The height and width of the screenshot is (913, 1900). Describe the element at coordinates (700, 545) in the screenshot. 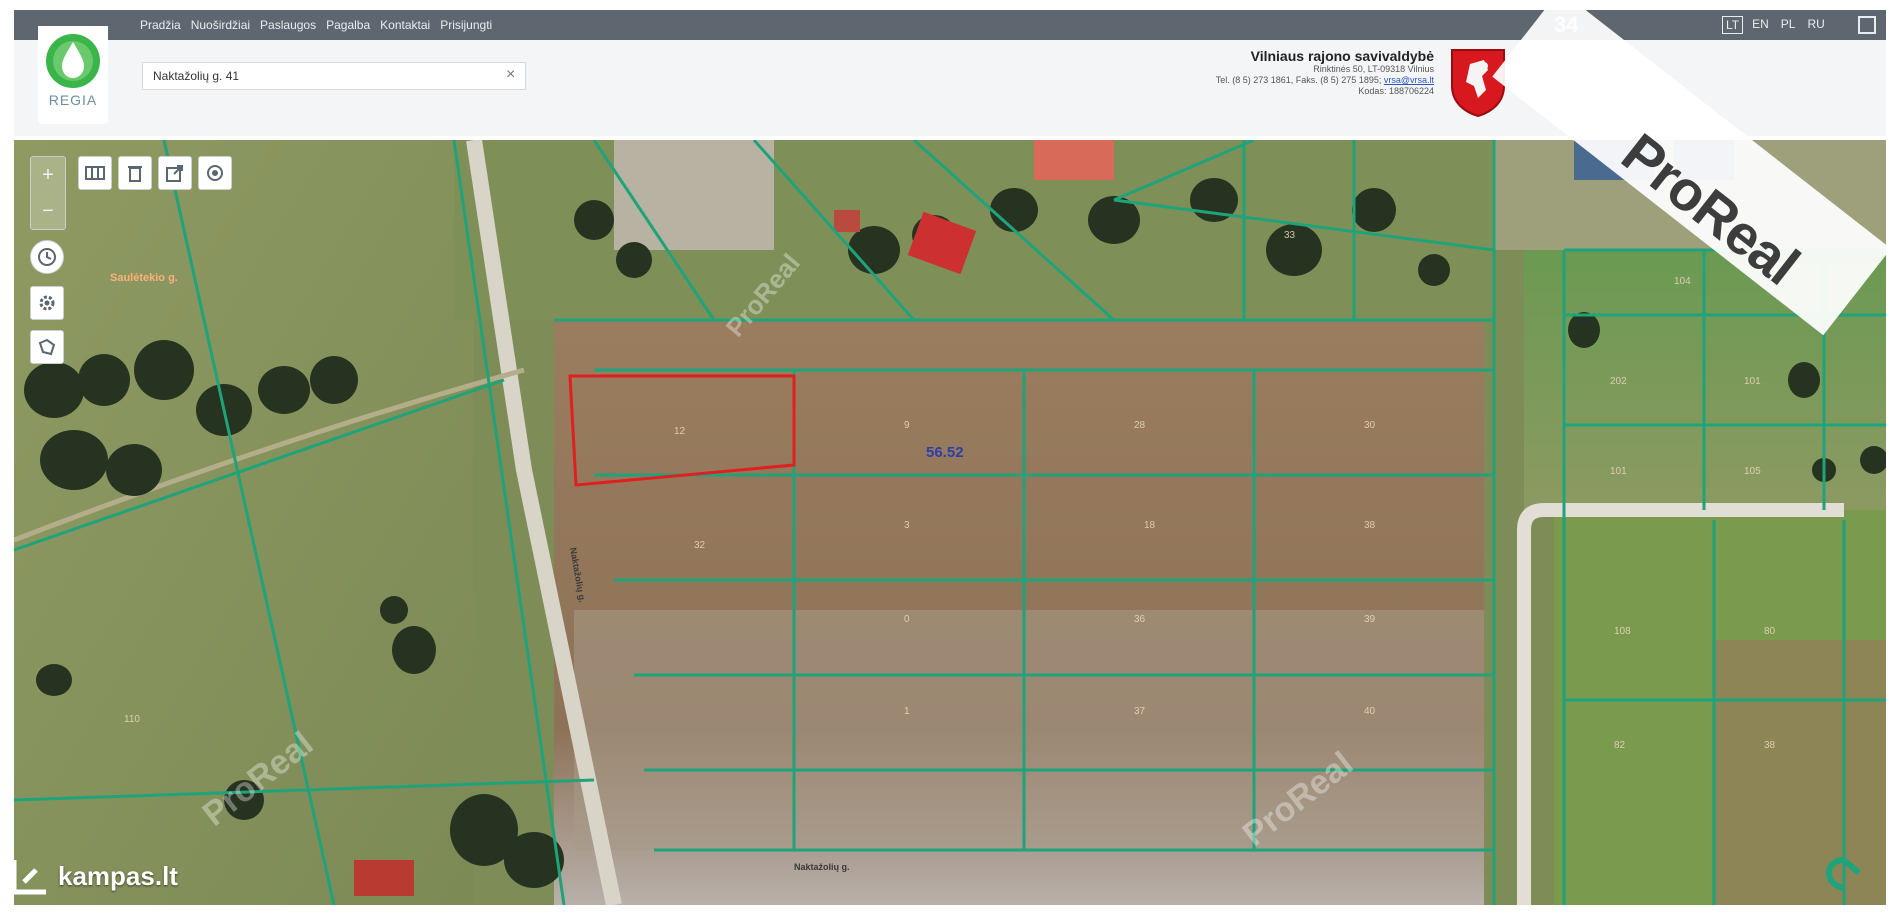

I see `plot-number: 32` at that location.